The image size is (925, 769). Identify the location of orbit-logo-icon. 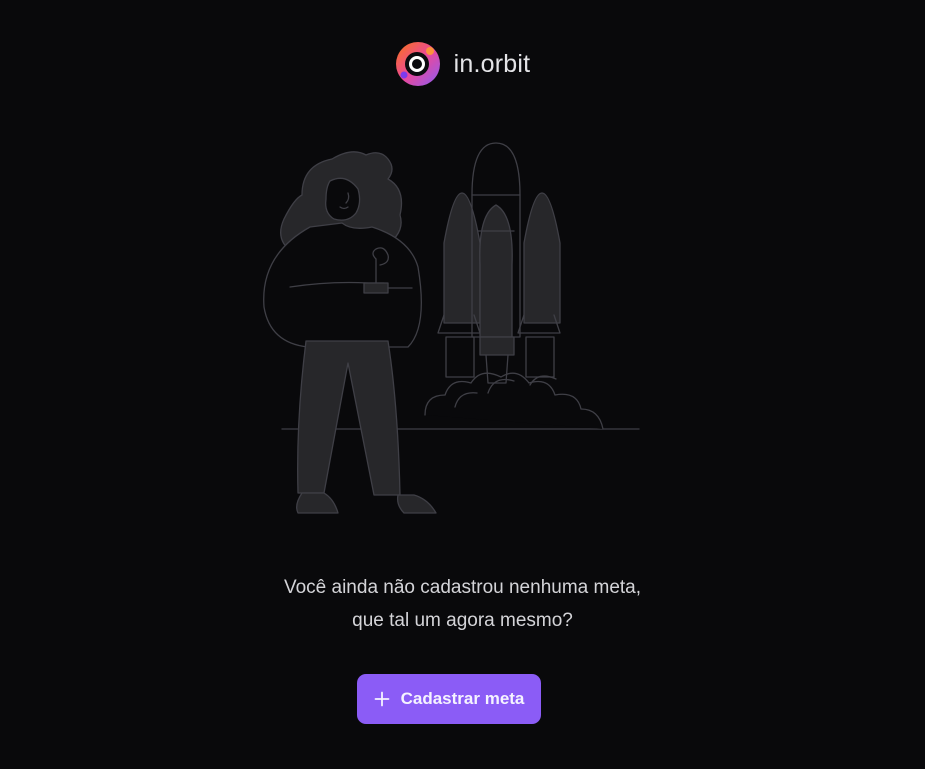
(417, 64).